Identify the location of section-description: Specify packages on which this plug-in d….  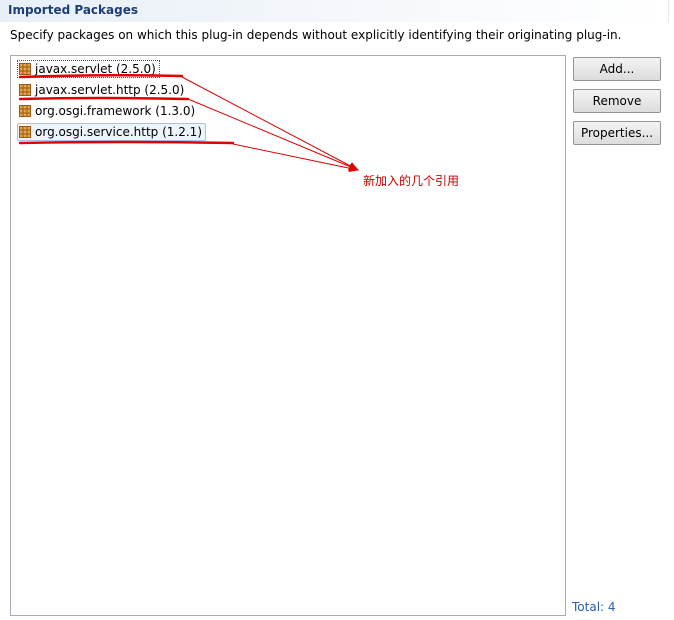
(316, 35).